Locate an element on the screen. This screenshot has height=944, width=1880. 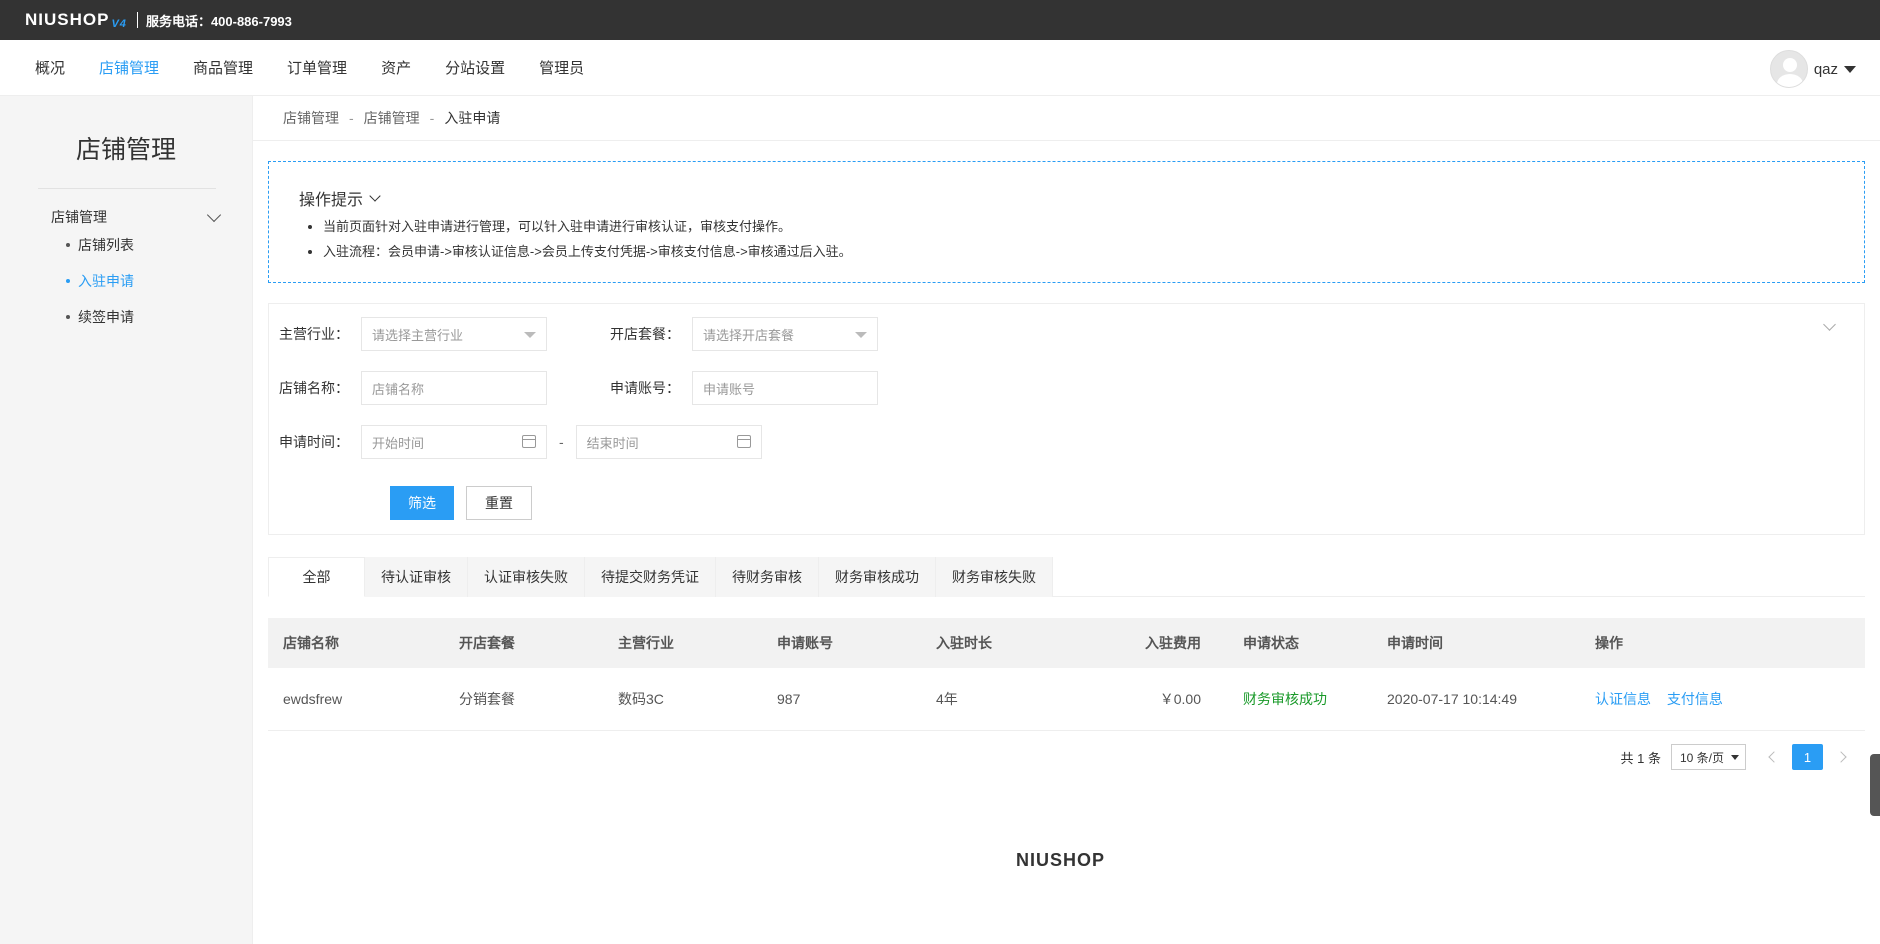
shop-name-input: 店铺名称 is located at coordinates (454, 388).